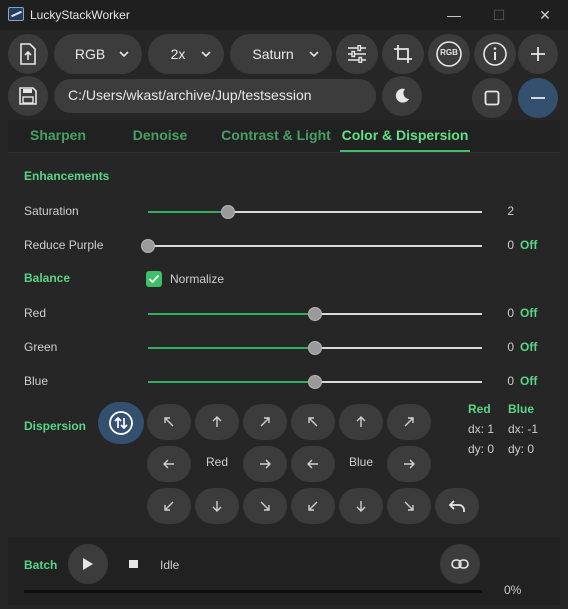 Image resolution: width=568 pixels, height=609 pixels. Describe the element at coordinates (313, 422) in the screenshot. I see `blue-shift-up-left-button` at that location.